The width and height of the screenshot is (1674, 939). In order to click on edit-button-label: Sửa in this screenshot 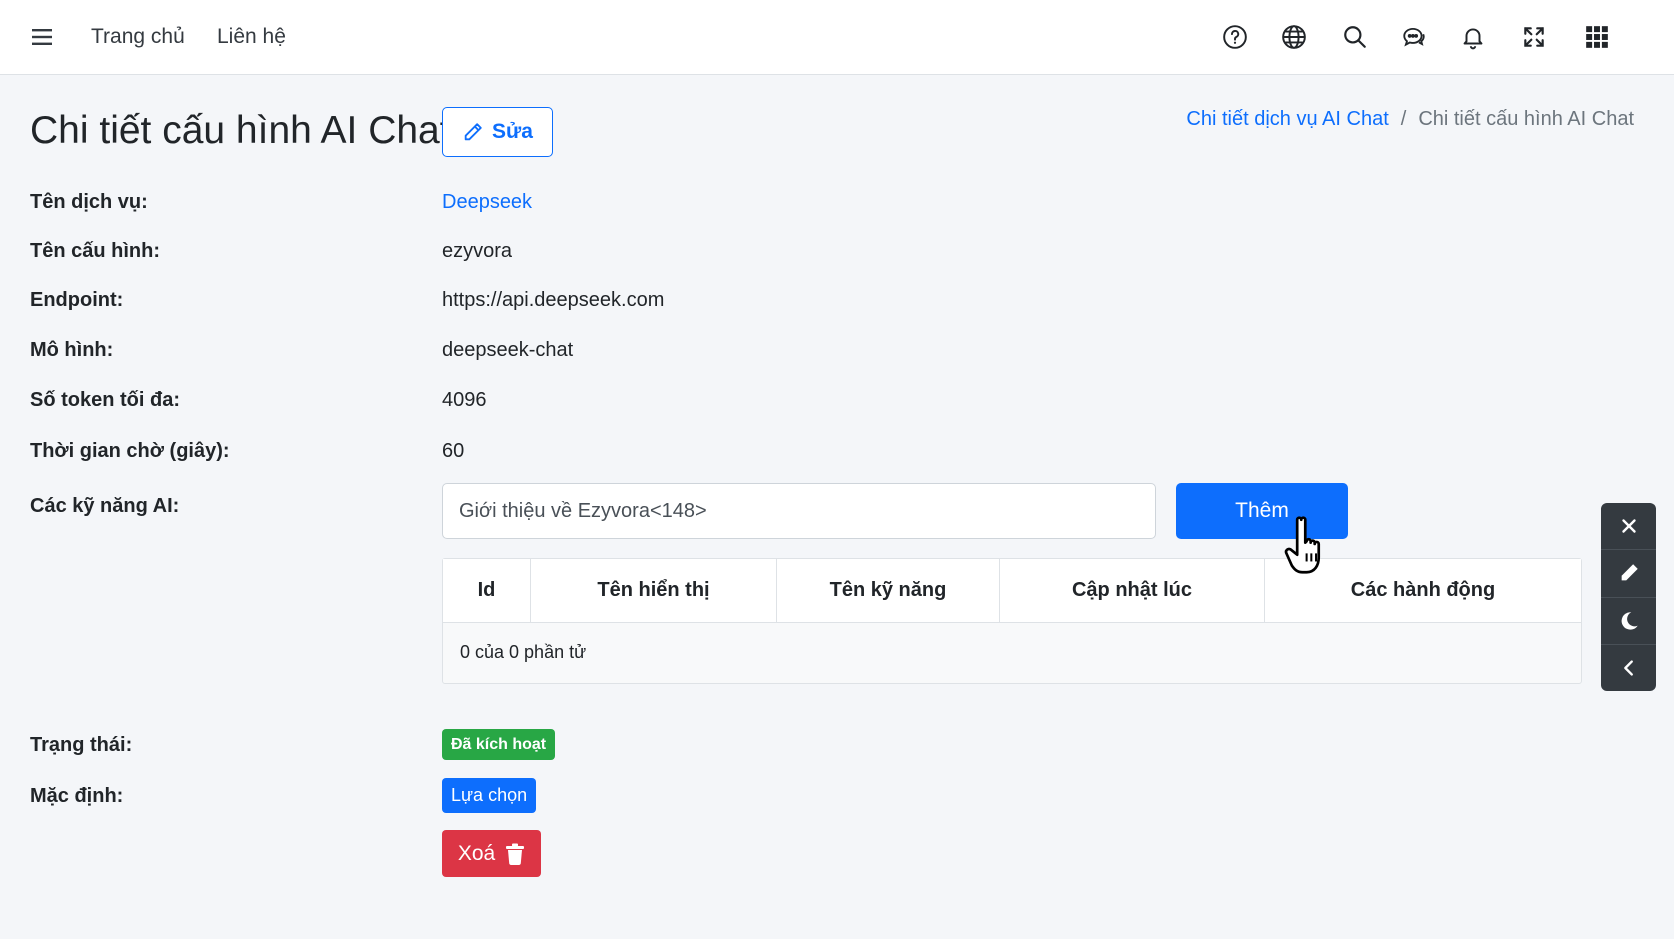, I will do `click(512, 131)`.